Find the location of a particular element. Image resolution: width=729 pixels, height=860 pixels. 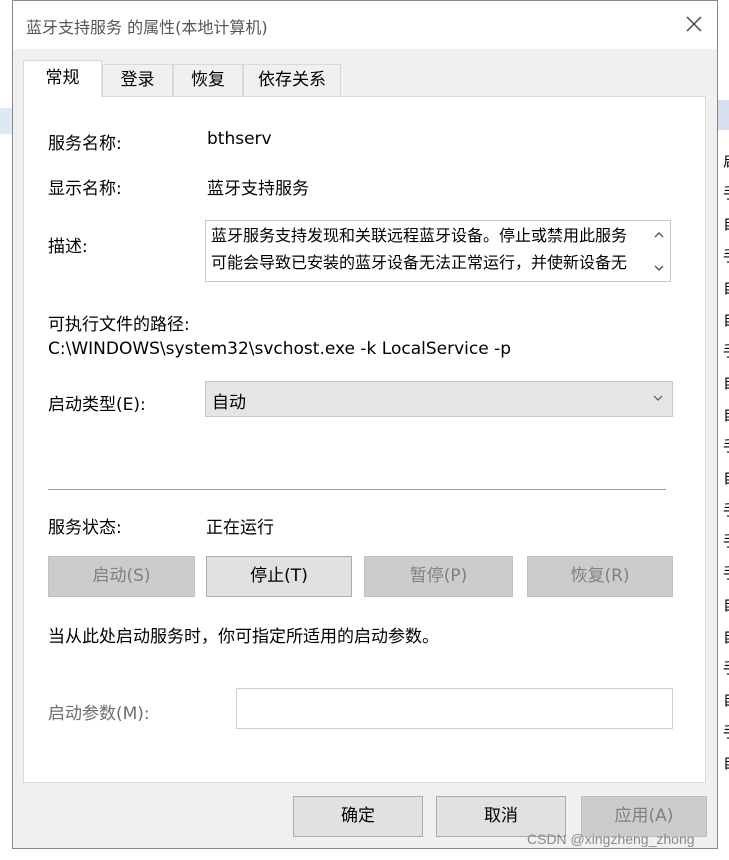

start-params-input is located at coordinates (454, 708).